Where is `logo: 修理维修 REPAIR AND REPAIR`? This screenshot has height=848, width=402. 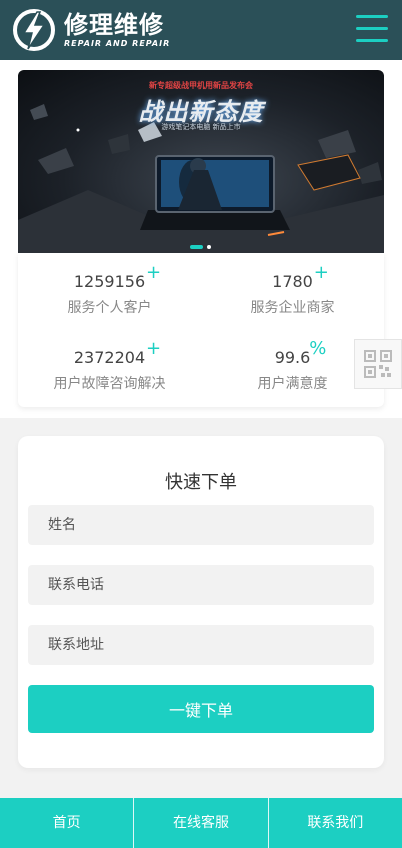 logo: 修理维修 REPAIR AND REPAIR is located at coordinates (90, 30).